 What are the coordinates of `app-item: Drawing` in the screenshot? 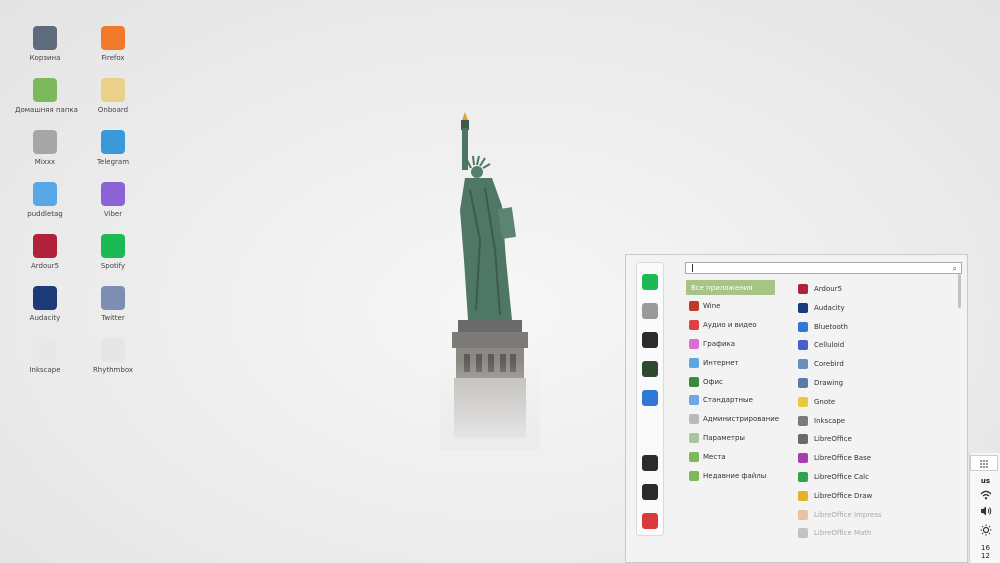 It's located at (873, 383).